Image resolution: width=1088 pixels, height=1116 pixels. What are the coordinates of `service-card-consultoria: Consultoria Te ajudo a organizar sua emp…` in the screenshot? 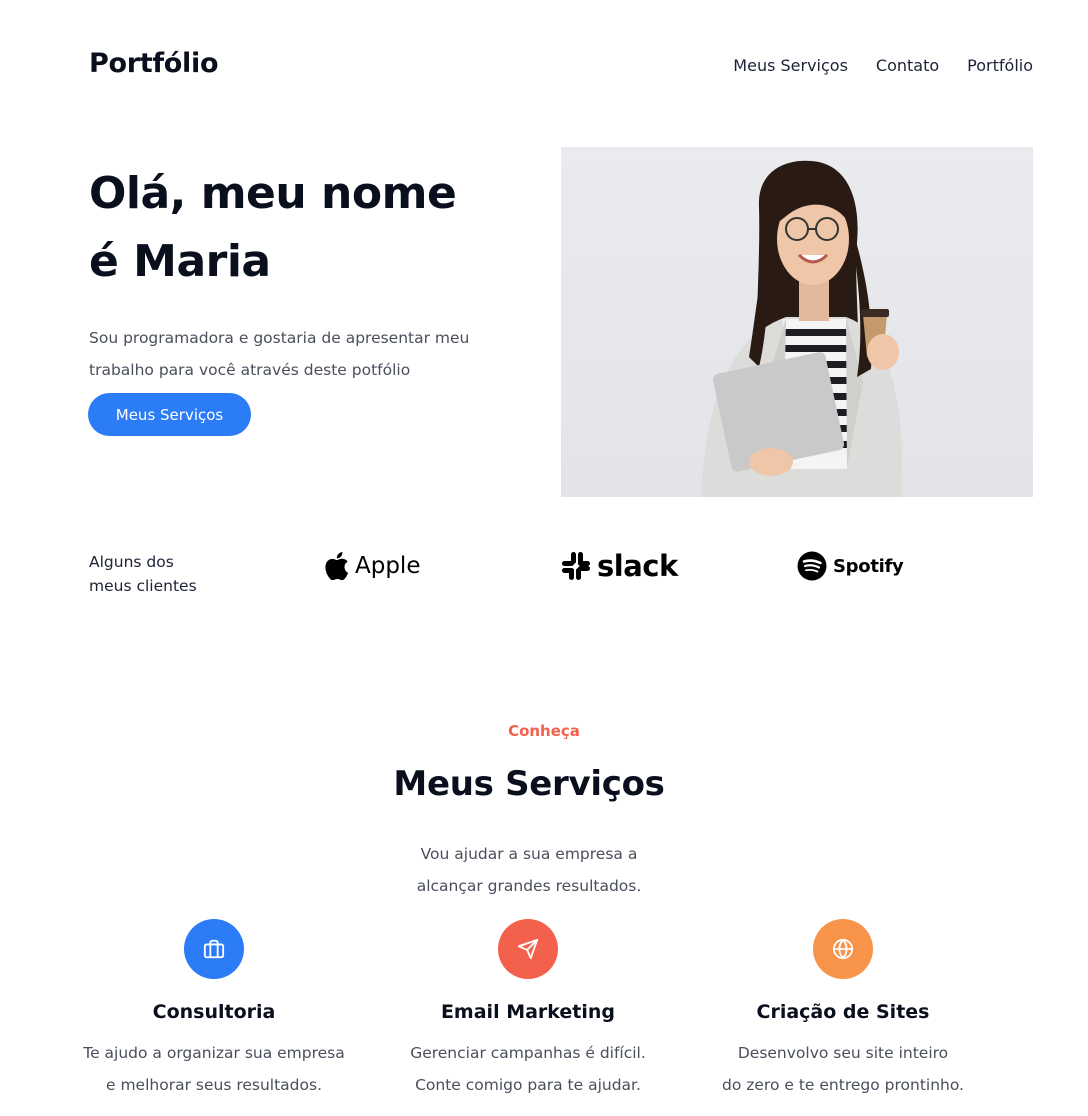 It's located at (214, 1010).